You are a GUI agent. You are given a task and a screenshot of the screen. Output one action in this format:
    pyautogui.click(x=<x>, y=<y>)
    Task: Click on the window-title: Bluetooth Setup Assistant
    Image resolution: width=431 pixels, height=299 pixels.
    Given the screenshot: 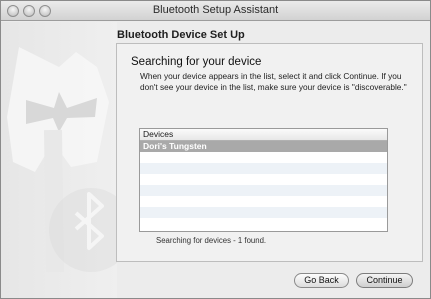 What is the action you would take?
    pyautogui.click(x=215, y=10)
    